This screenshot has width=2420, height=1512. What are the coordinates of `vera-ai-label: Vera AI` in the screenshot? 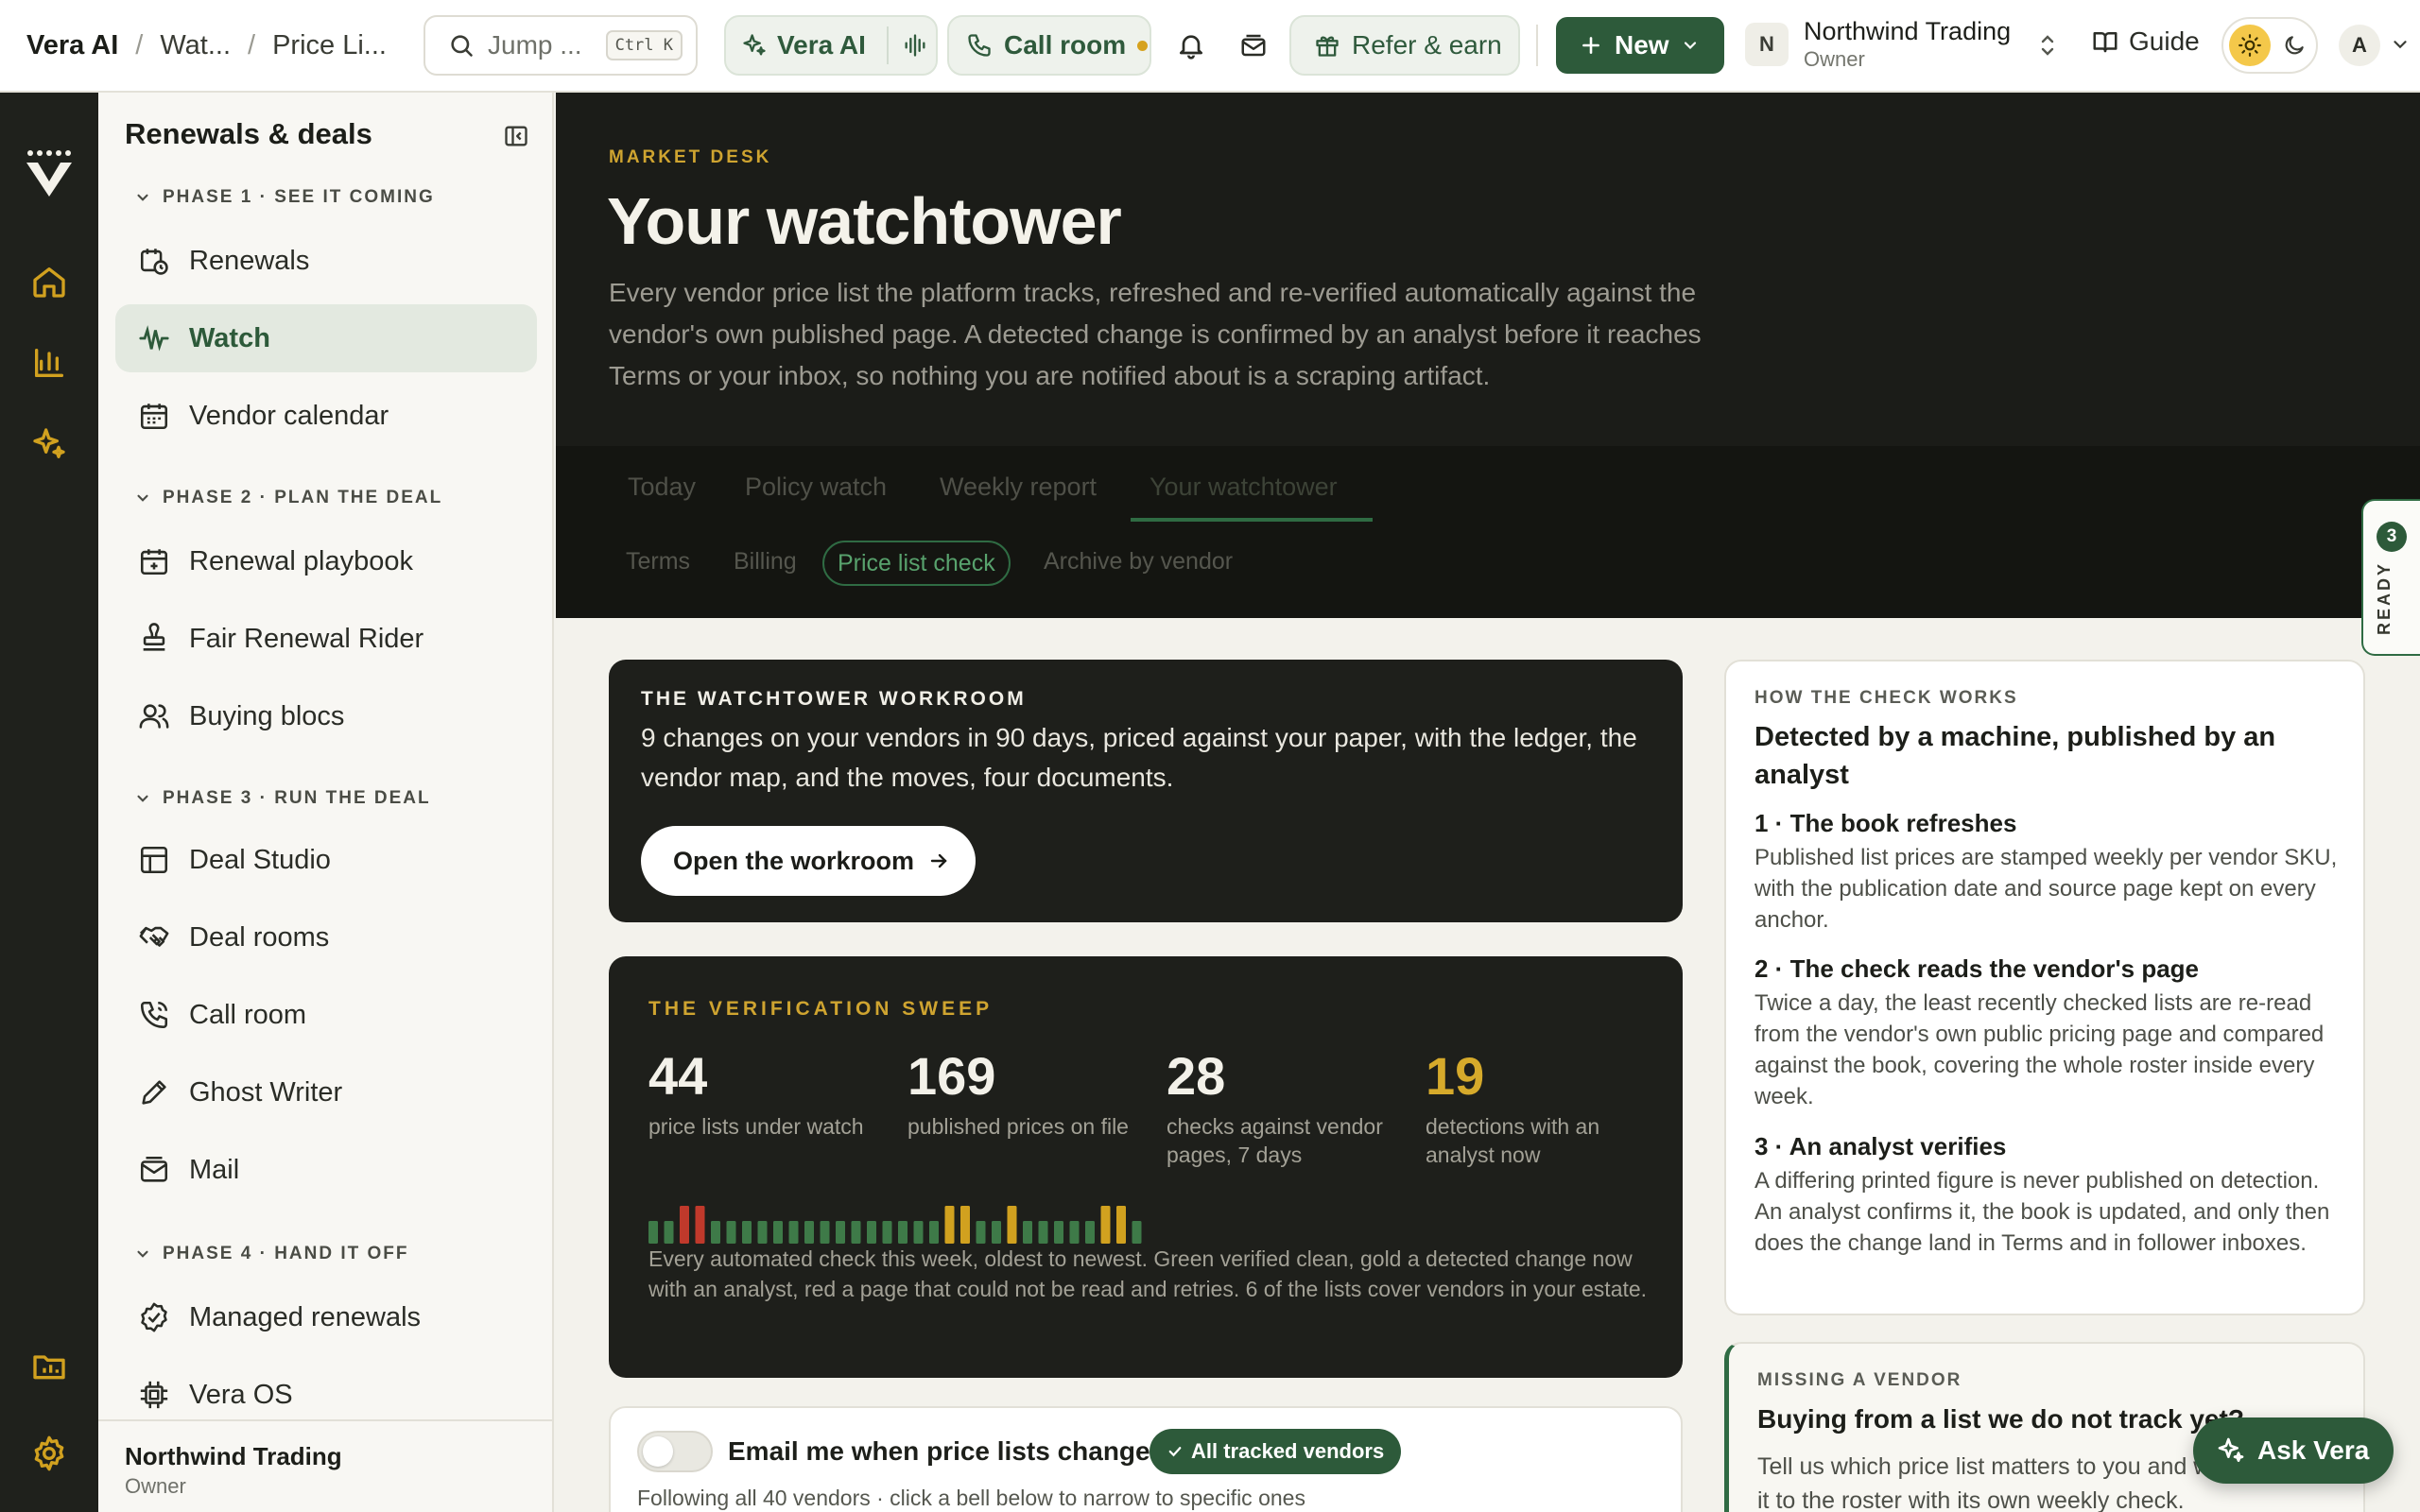 It's located at (821, 45).